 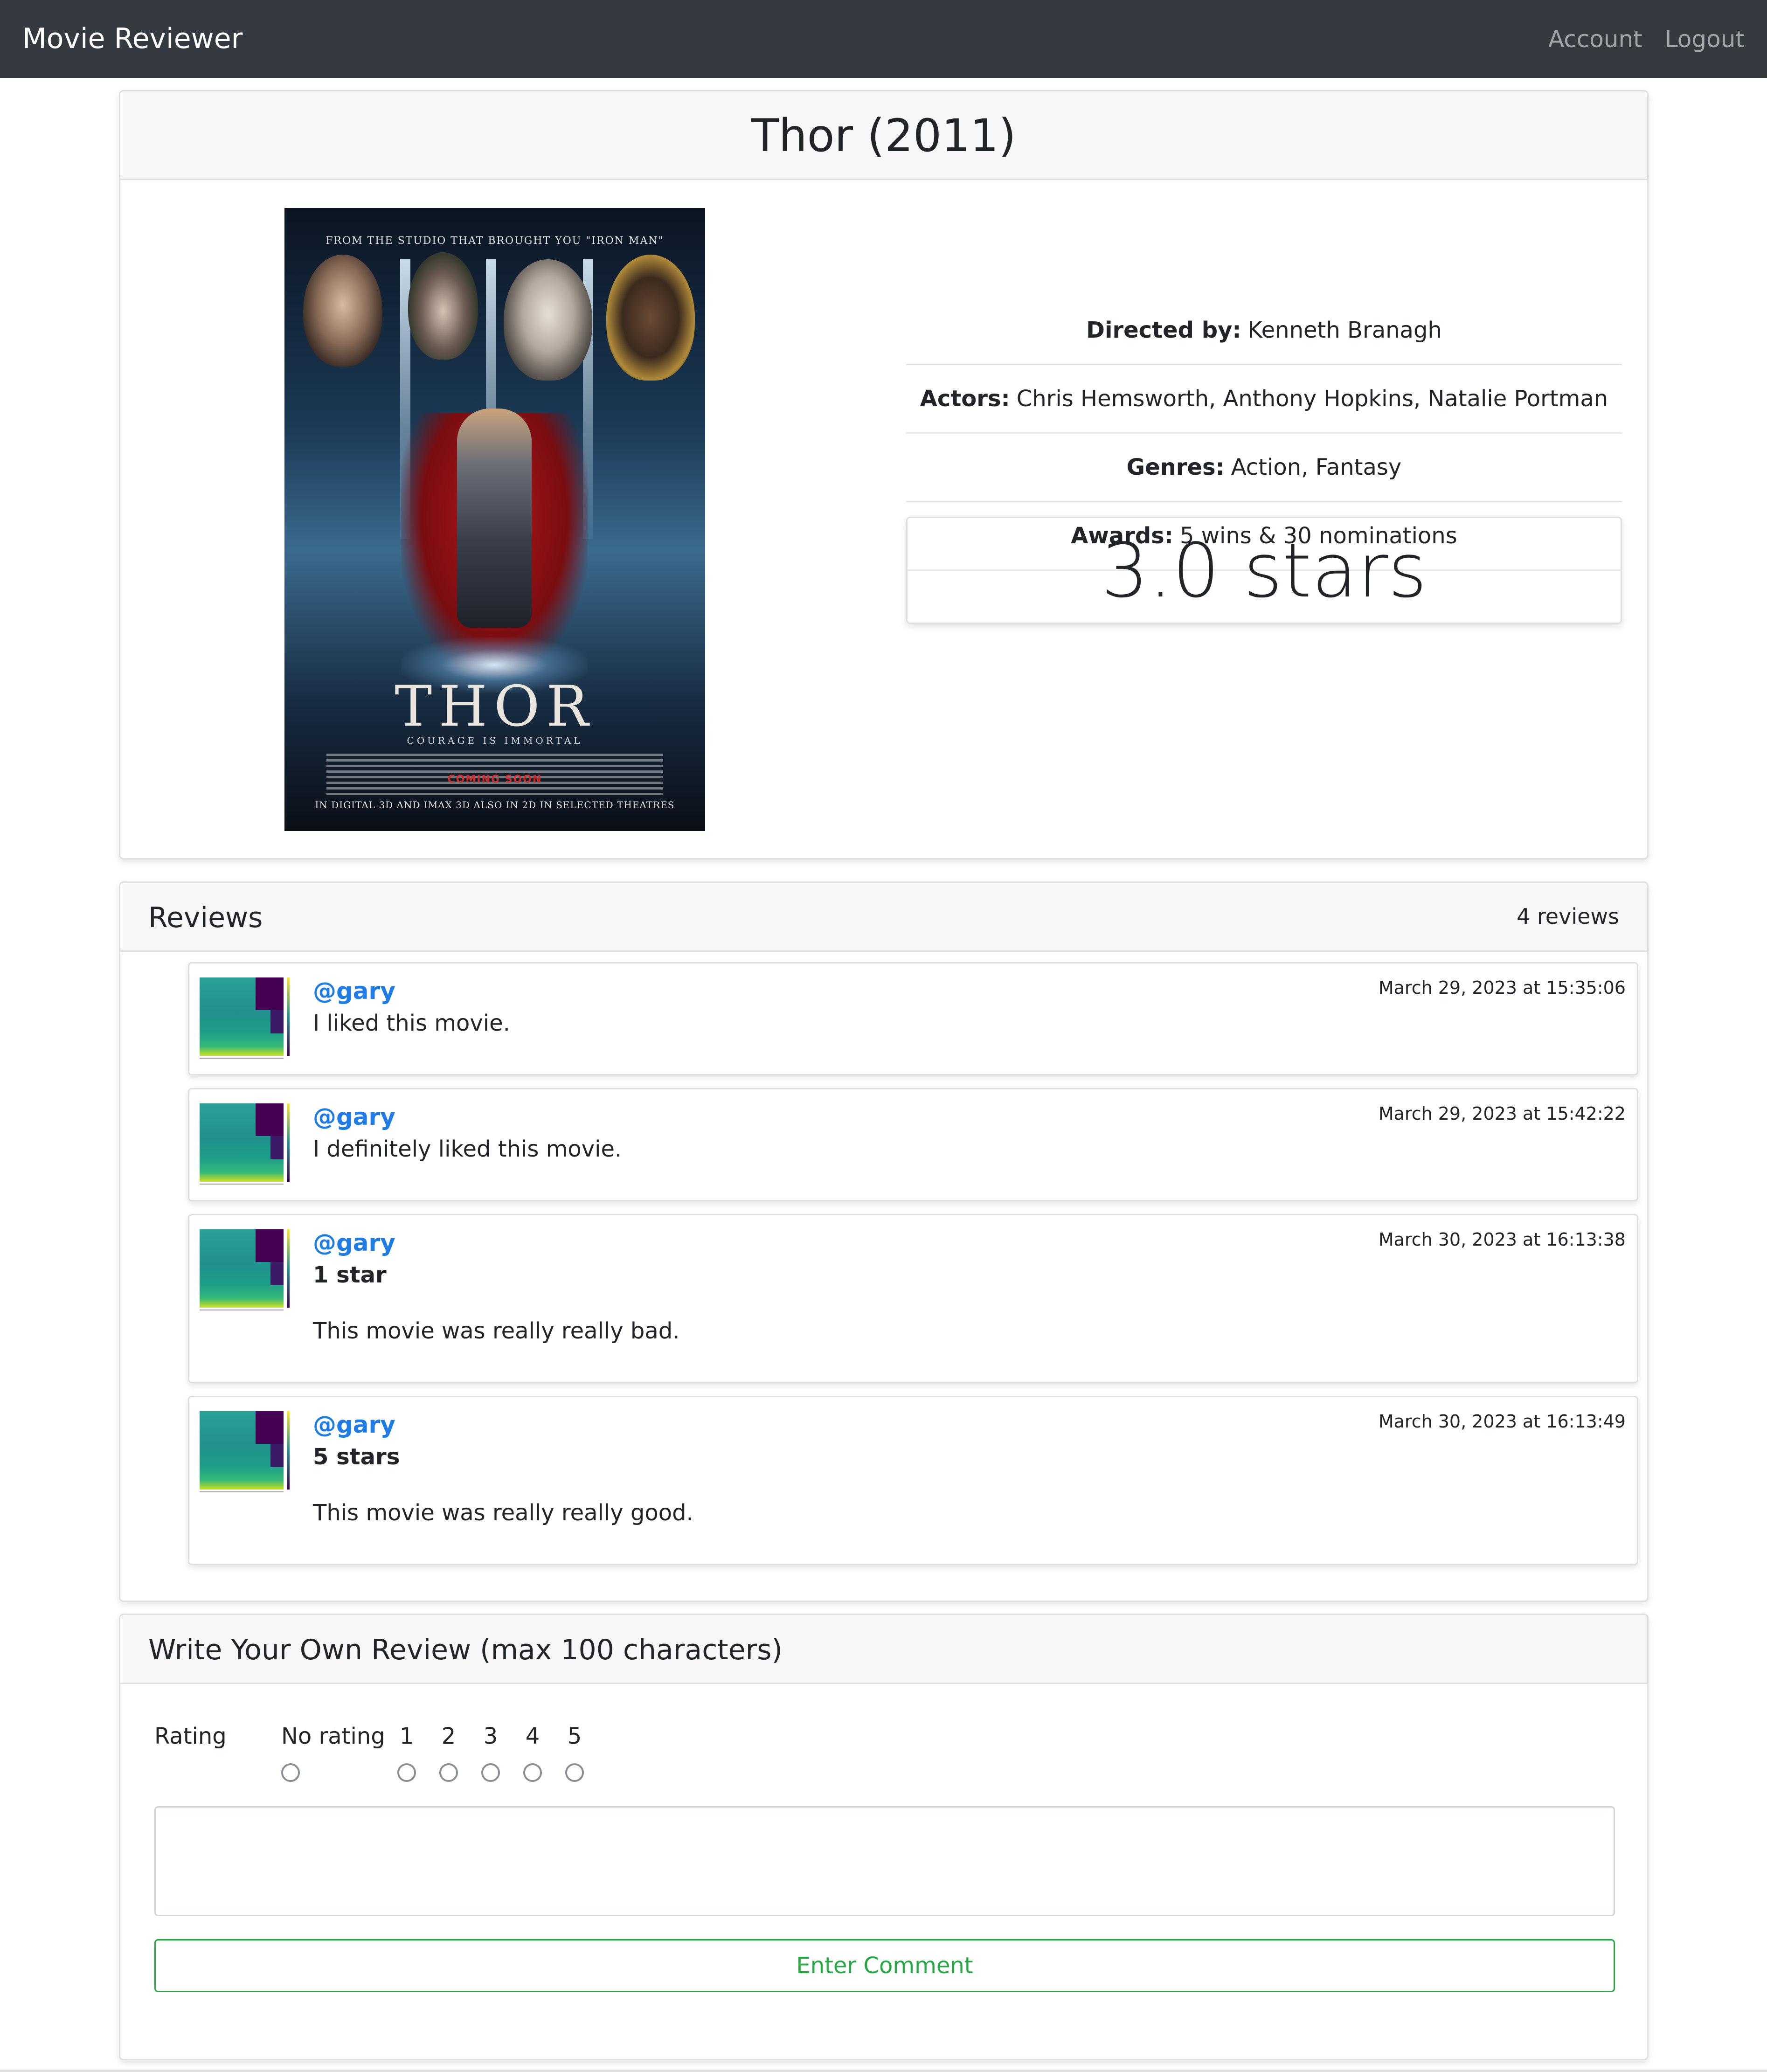 What do you see at coordinates (1595, 39) in the screenshot?
I see `nav-link-account: Account` at bounding box center [1595, 39].